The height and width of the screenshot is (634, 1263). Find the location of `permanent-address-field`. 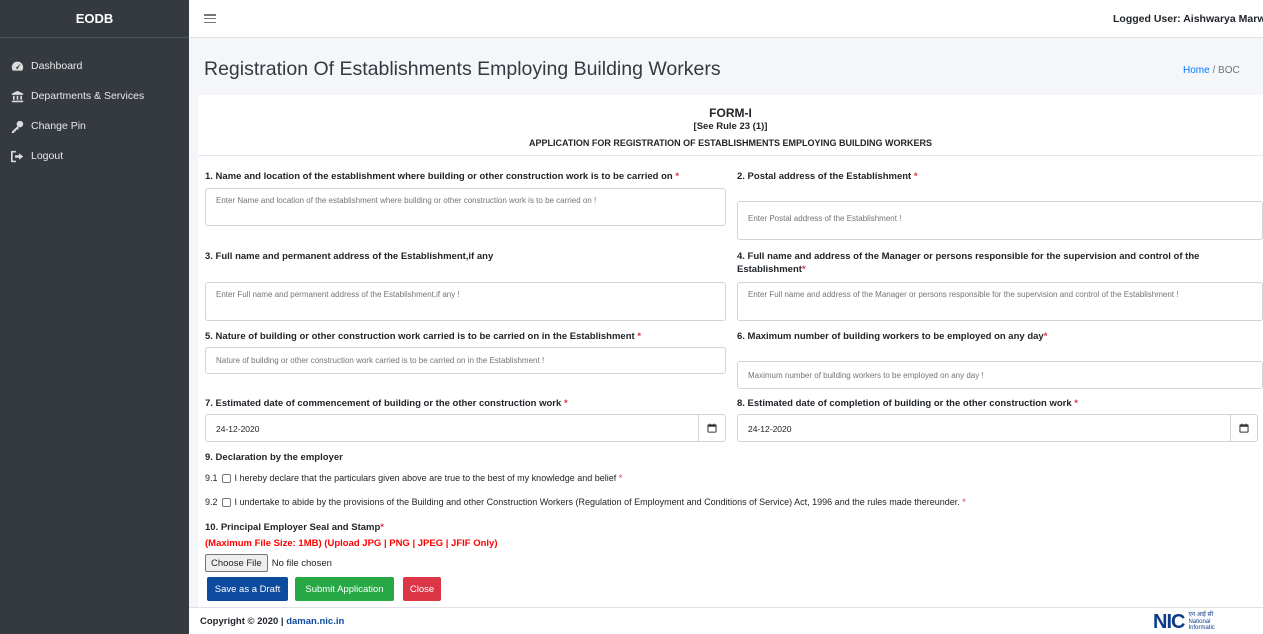

permanent-address-field is located at coordinates (465, 301).